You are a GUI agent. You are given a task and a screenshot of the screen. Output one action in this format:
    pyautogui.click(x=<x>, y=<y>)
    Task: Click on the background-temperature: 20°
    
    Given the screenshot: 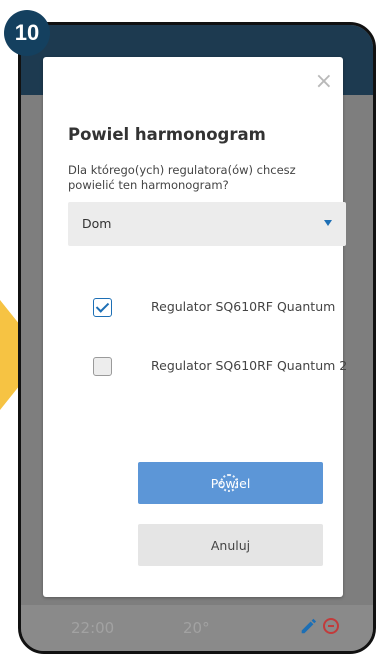 What is the action you would take?
    pyautogui.click(x=196, y=628)
    